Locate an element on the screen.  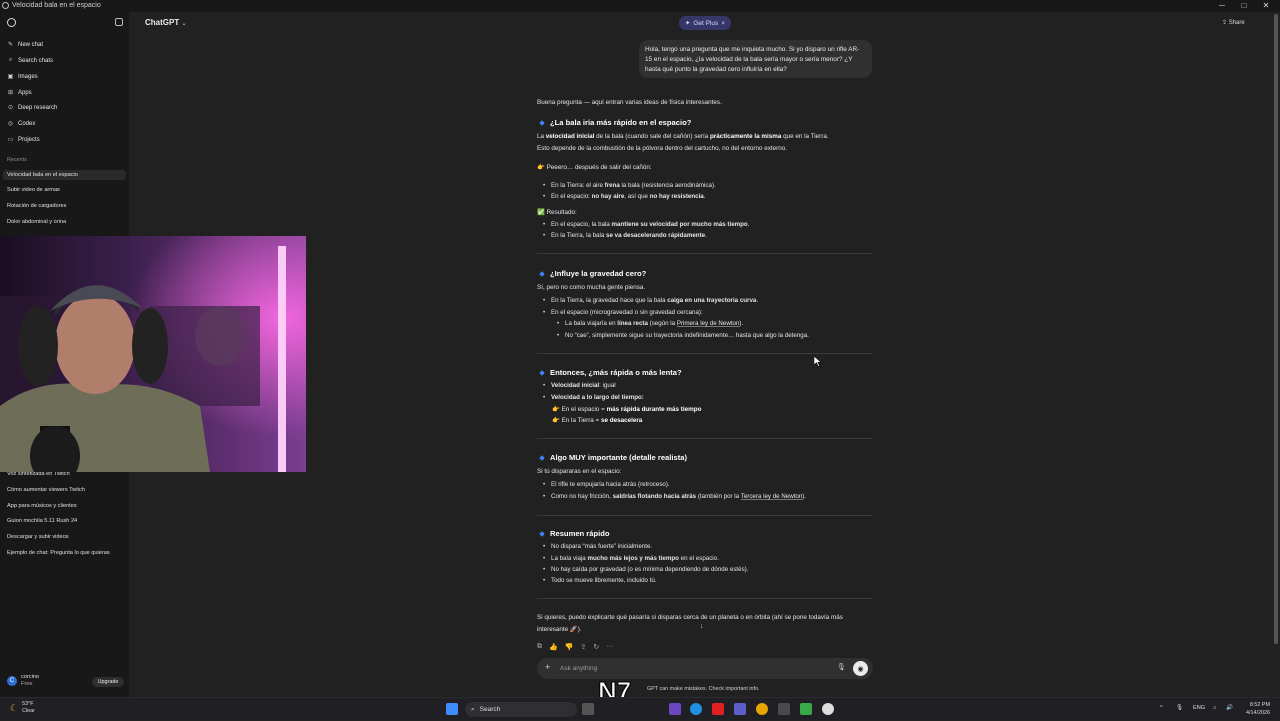
get-plus-button: ✦ Get Plus × is located at coordinates (705, 23).